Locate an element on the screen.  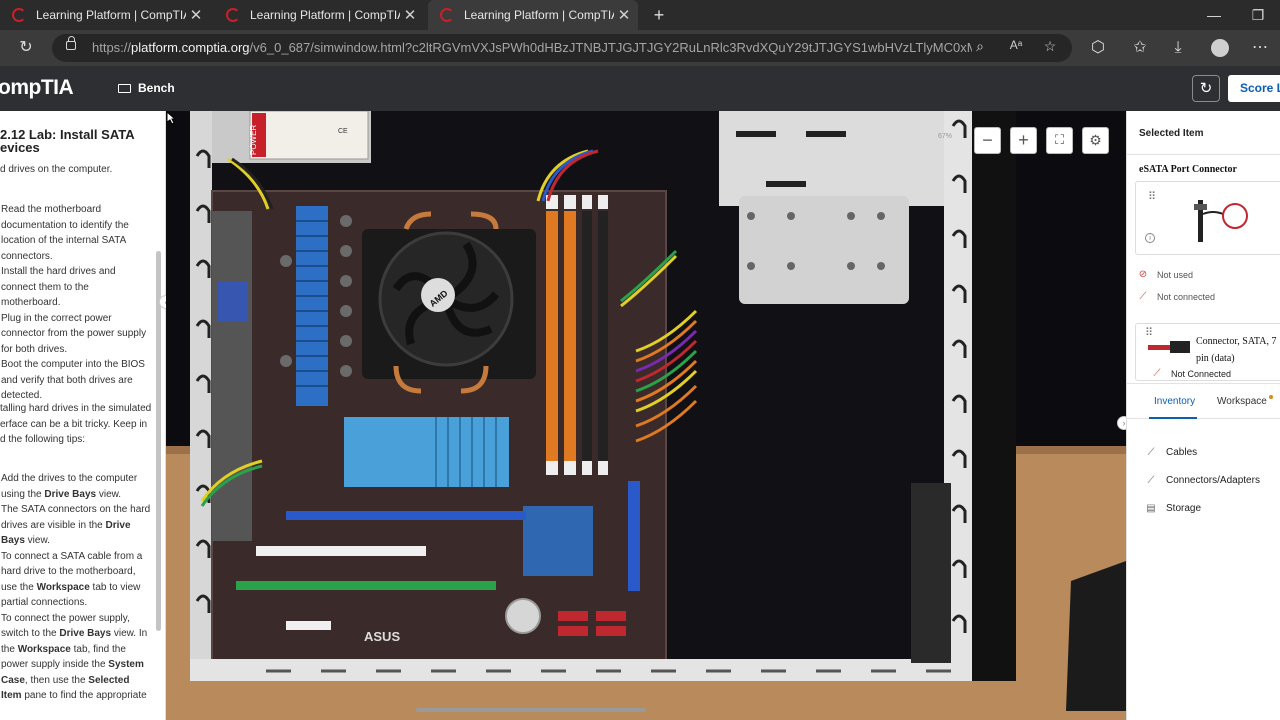
sata-connector-image is located at coordinates (1169, 347).